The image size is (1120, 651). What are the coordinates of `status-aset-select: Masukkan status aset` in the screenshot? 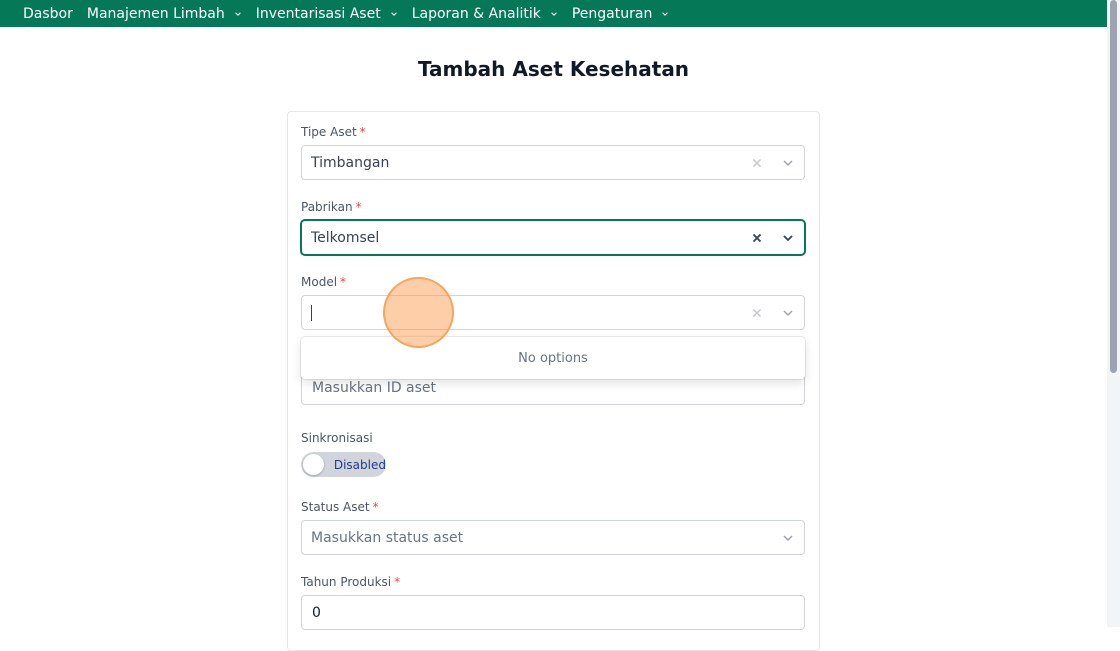 It's located at (553, 537).